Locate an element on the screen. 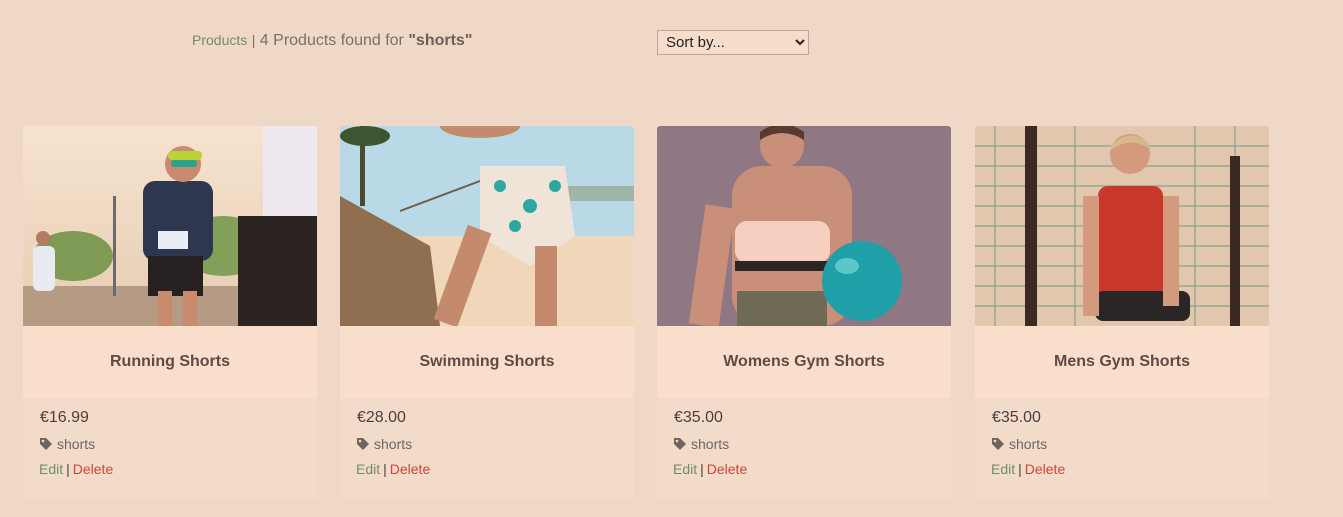 This screenshot has height=517, width=1343. product-name-band: Running Shorts is located at coordinates (170, 362).